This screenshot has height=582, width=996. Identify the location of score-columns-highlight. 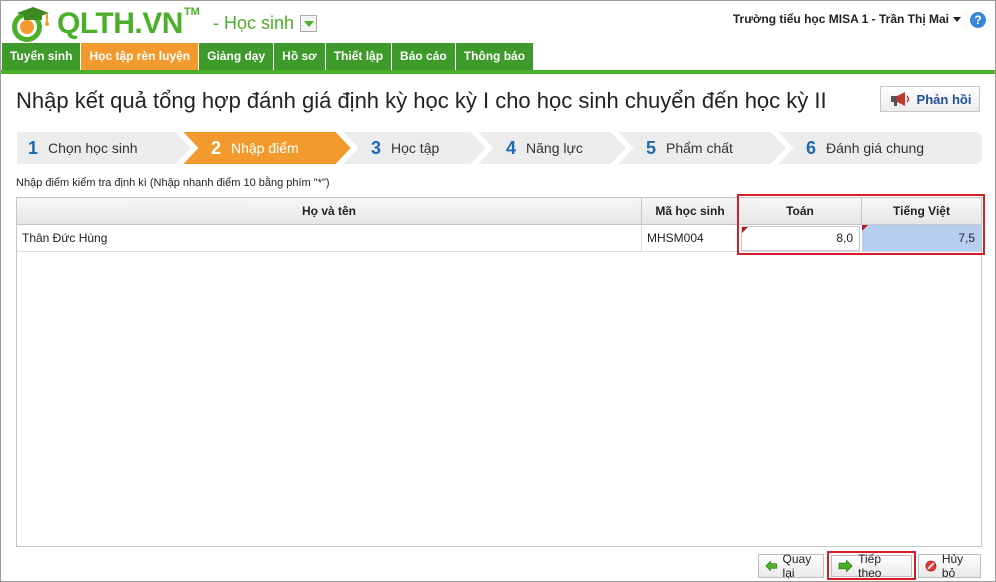
(861, 224).